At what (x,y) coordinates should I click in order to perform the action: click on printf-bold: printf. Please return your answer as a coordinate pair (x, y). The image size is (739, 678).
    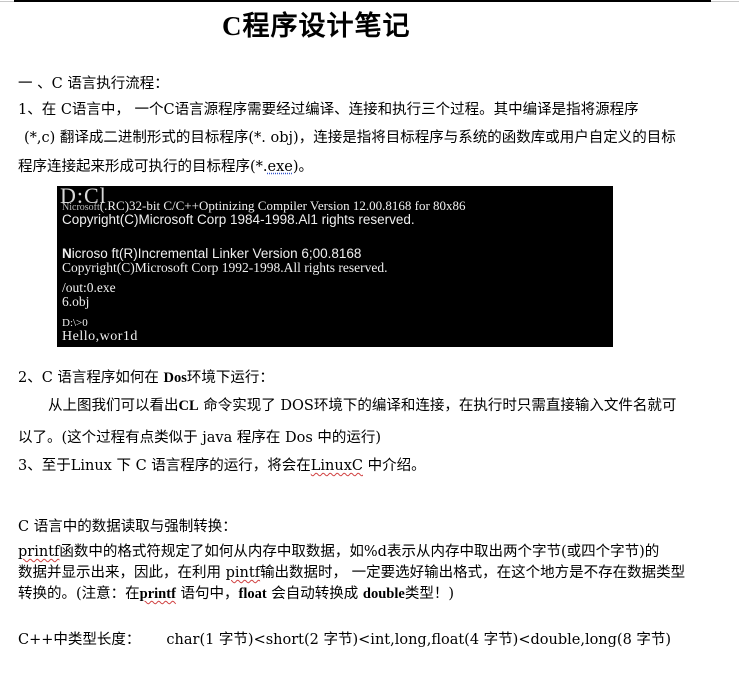
    Looking at the image, I should click on (157, 594).